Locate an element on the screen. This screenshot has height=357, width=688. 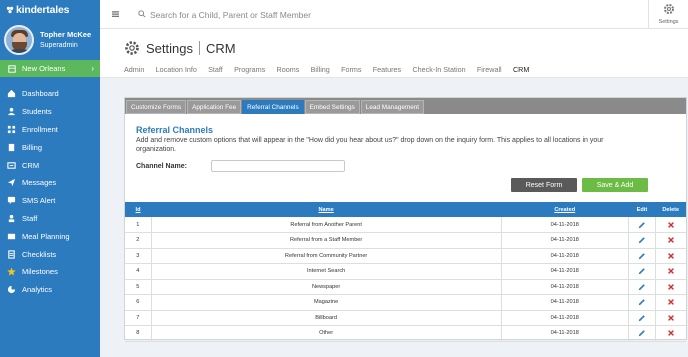
sidebar-item-label: SMS Alert is located at coordinates (39, 201).